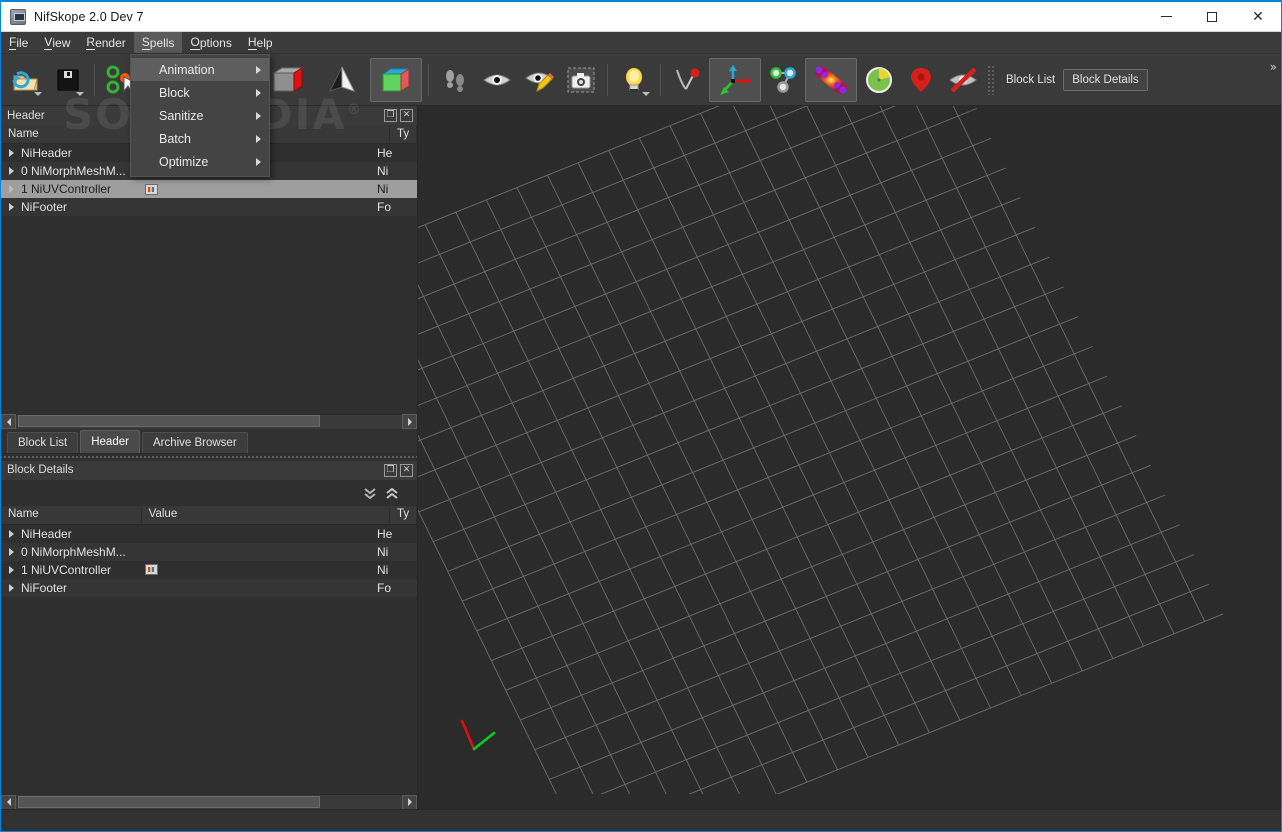 This screenshot has height=832, width=1282. What do you see at coordinates (181, 115) in the screenshot?
I see `menu-item-sanitize-label: Sanitize` at bounding box center [181, 115].